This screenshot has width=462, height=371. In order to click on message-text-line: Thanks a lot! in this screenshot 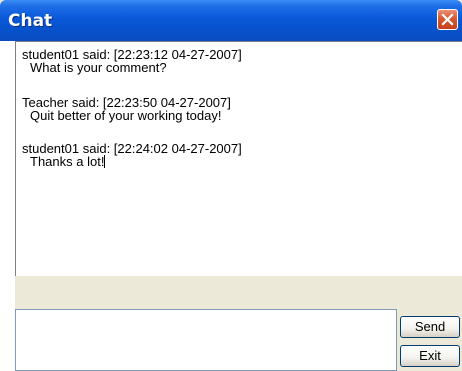, I will do `click(132, 161)`.